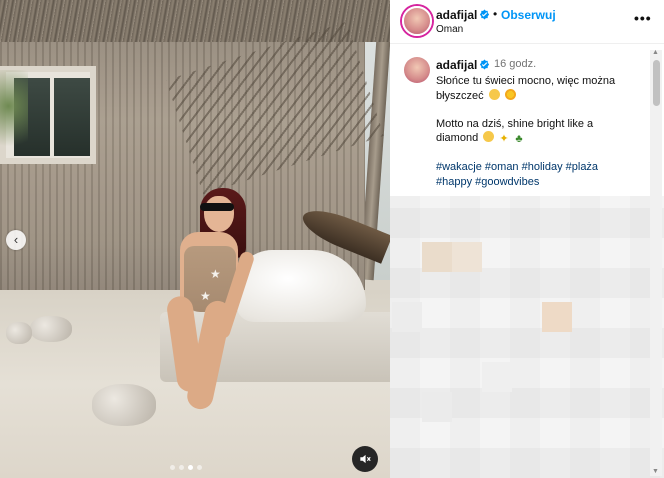 This screenshot has height=478, width=664. Describe the element at coordinates (417, 70) in the screenshot. I see `caption-avatar` at that location.